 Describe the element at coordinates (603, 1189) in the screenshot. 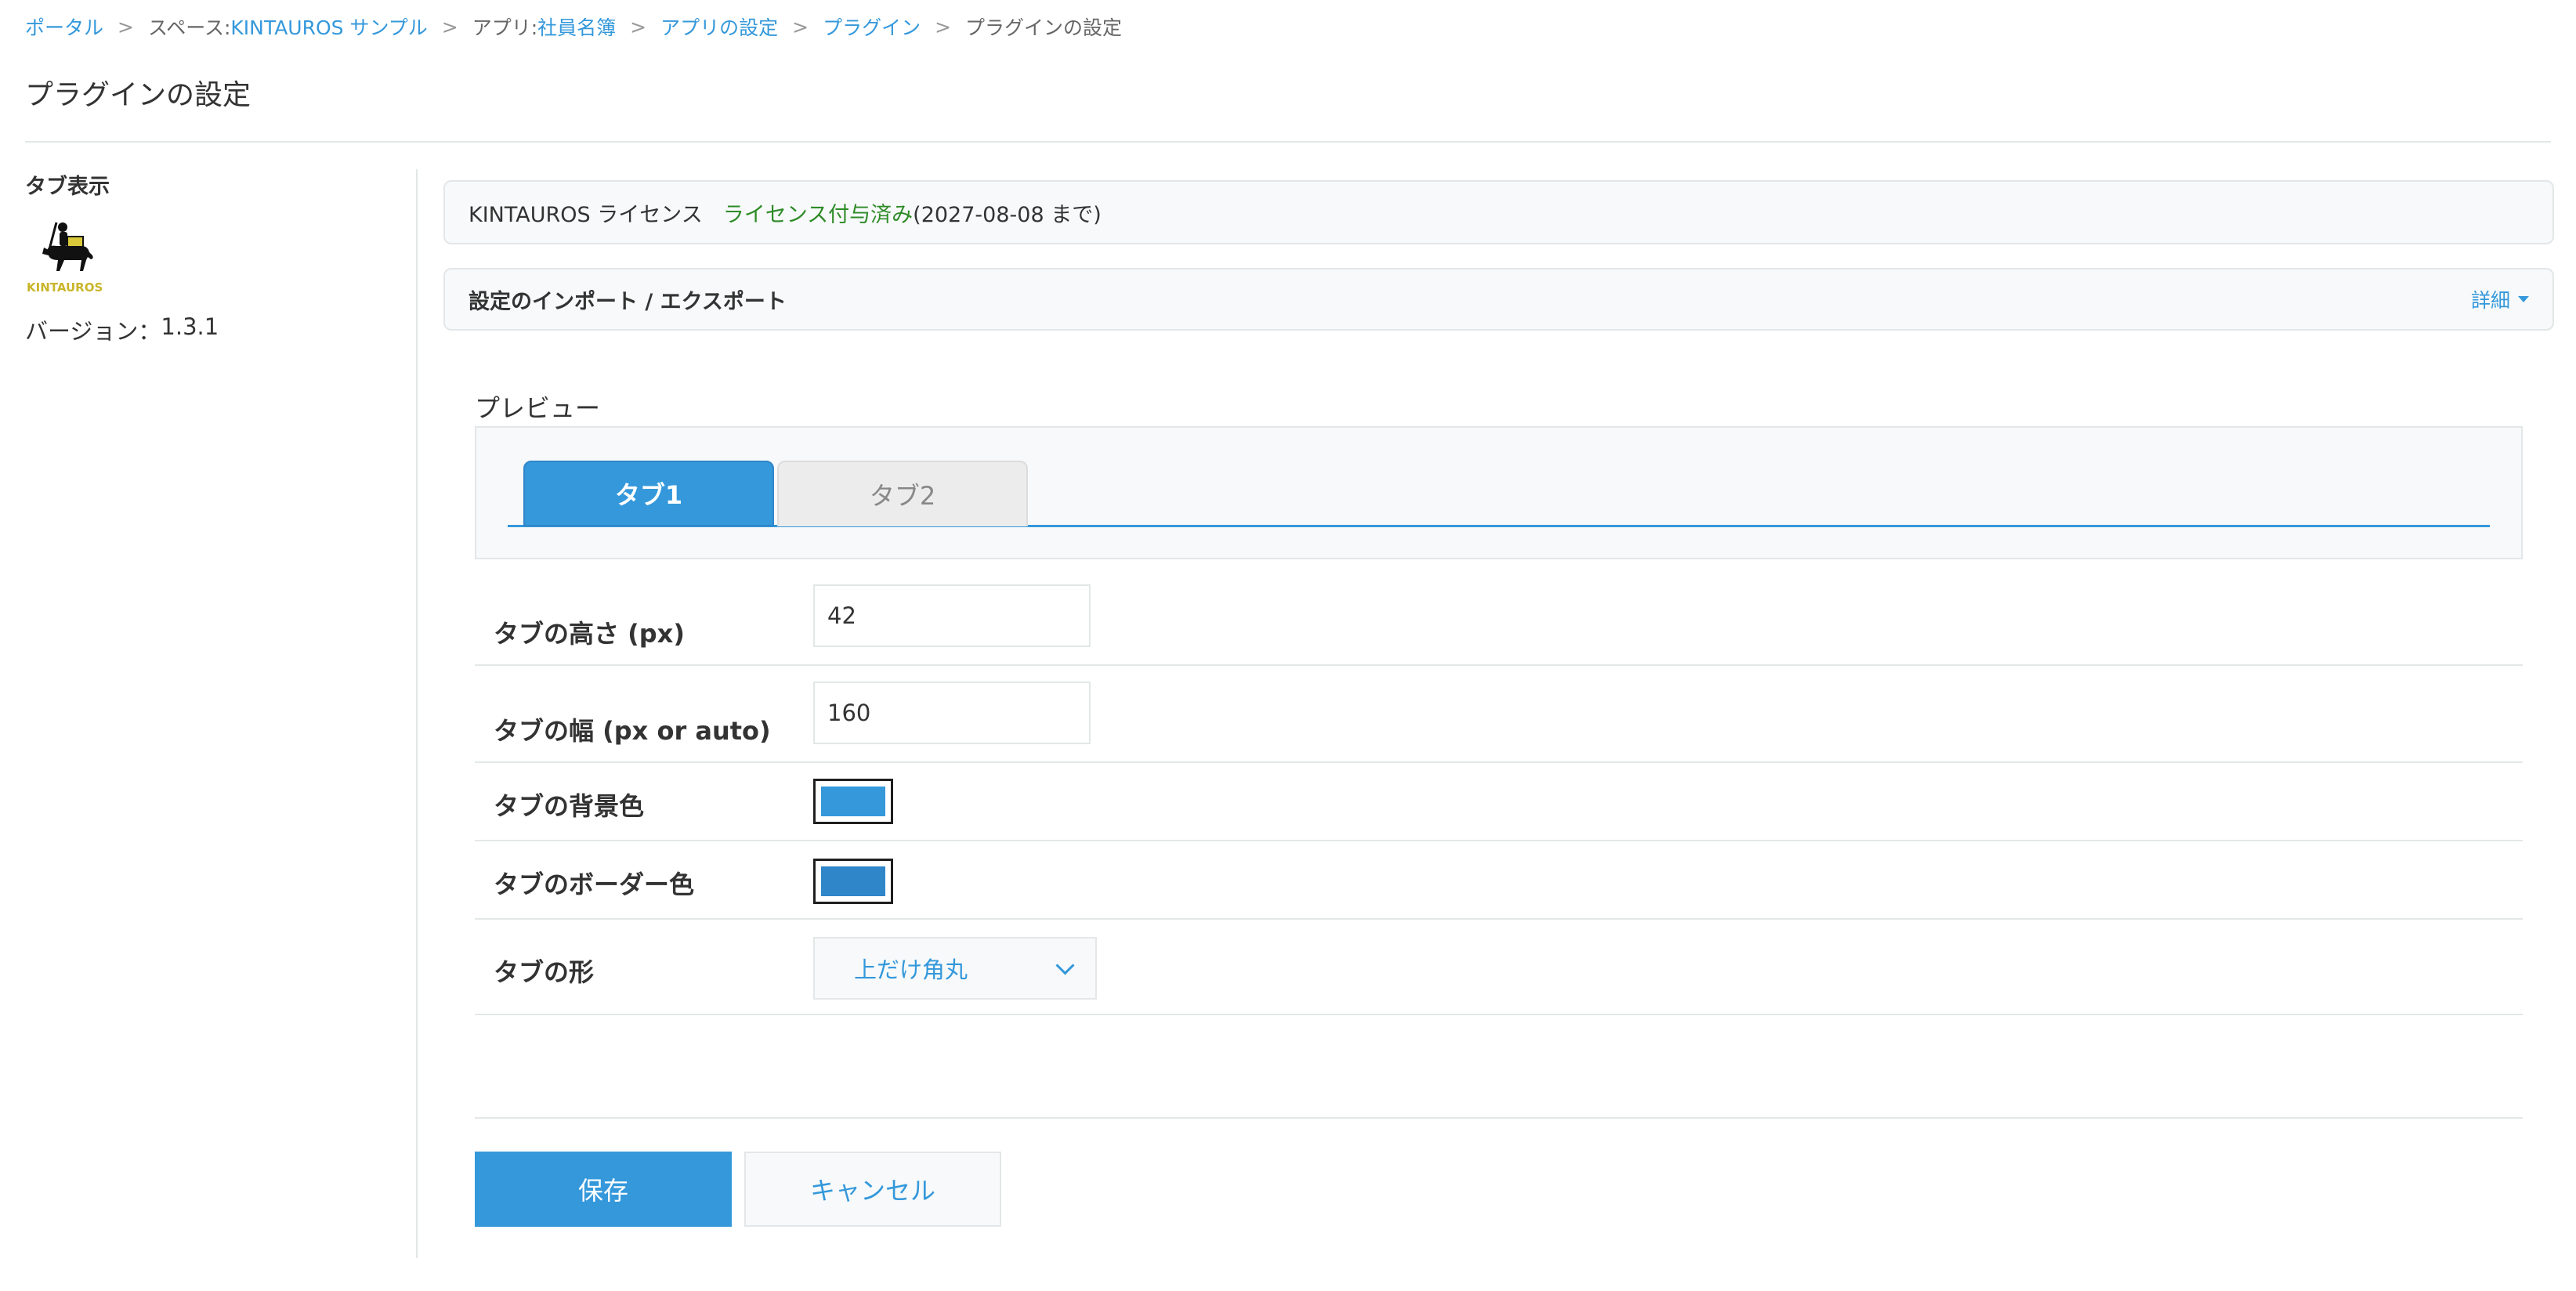

I see `save-button: 保存` at that location.